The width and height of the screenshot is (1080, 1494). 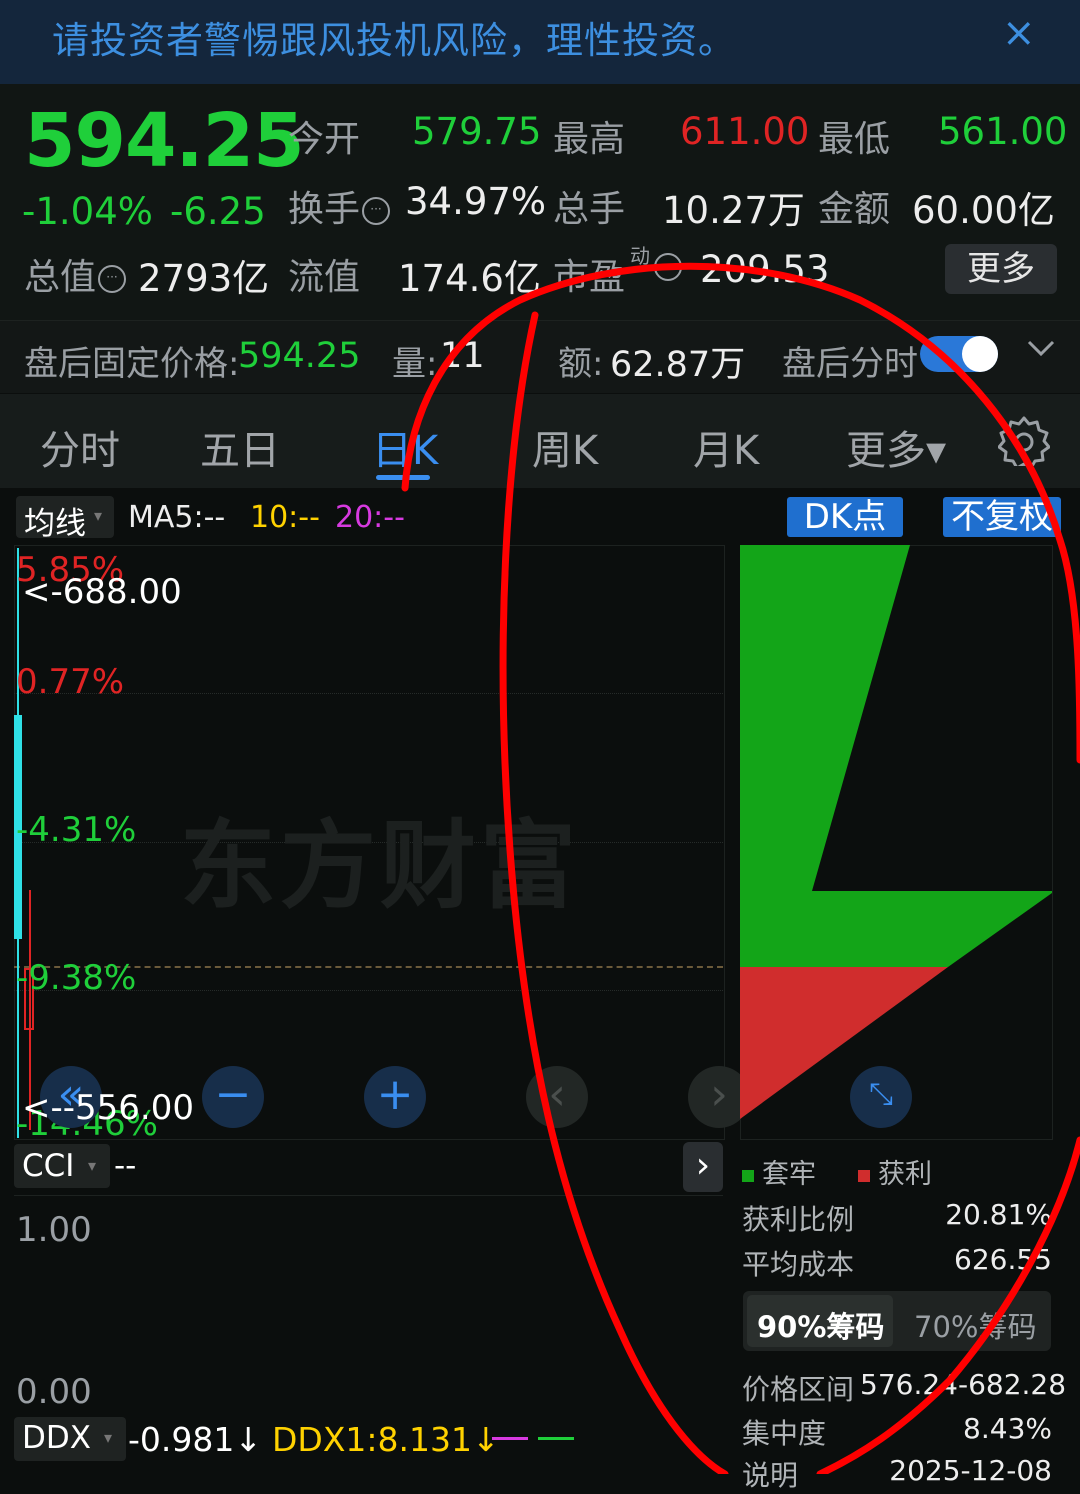 What do you see at coordinates (469, 278) in the screenshot?
I see `float-value: 174.6亿` at bounding box center [469, 278].